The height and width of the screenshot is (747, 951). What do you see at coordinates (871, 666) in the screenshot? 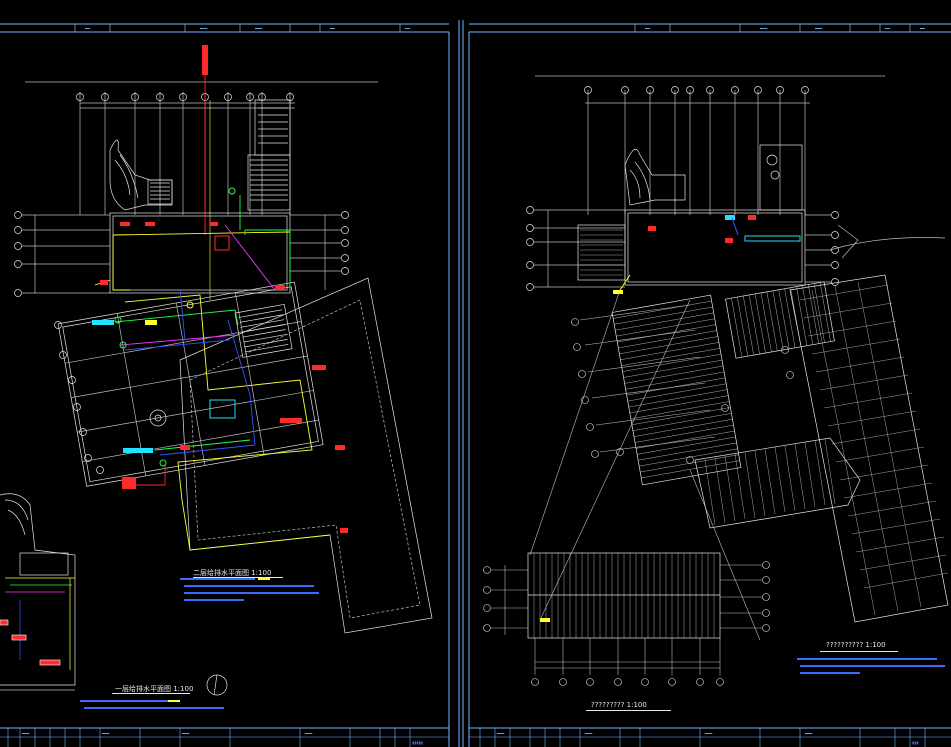
I see `right-notes` at bounding box center [871, 666].